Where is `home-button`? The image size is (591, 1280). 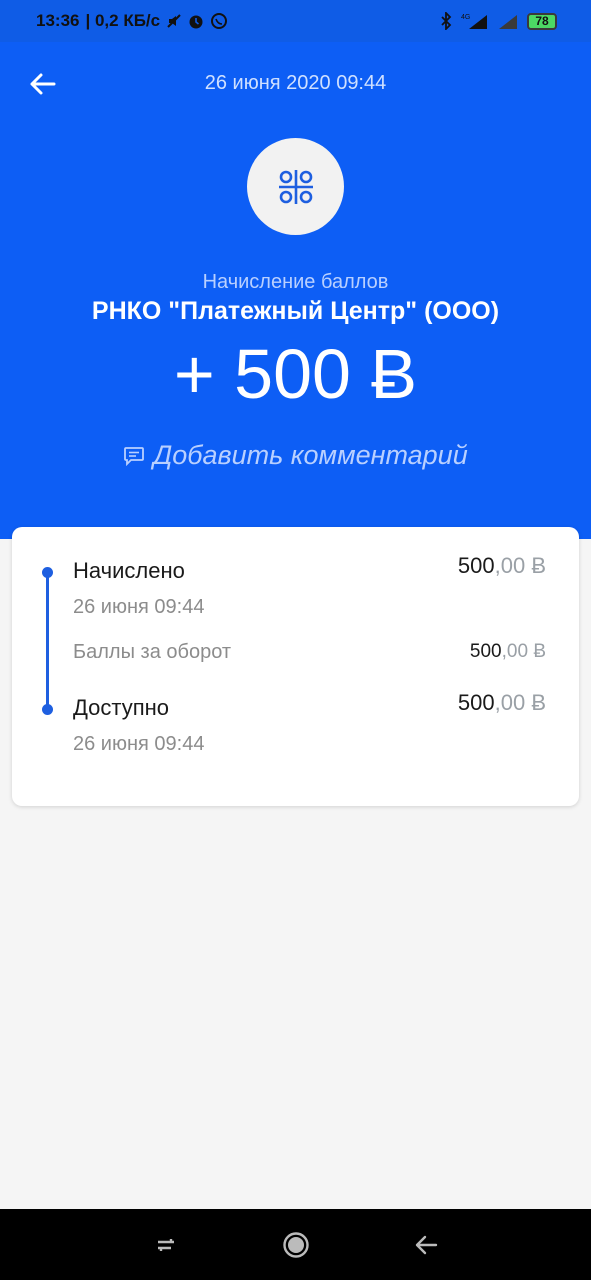 home-button is located at coordinates (296, 1245).